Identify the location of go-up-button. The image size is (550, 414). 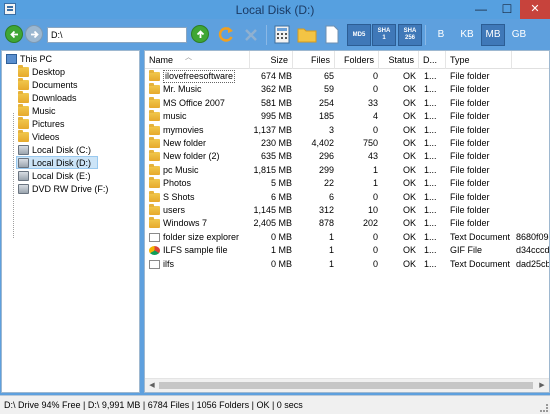
(200, 34).